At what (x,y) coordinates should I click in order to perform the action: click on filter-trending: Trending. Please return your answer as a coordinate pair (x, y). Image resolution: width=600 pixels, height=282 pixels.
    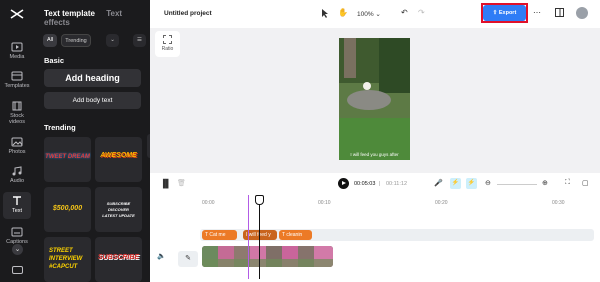
    Looking at the image, I should click on (76, 40).